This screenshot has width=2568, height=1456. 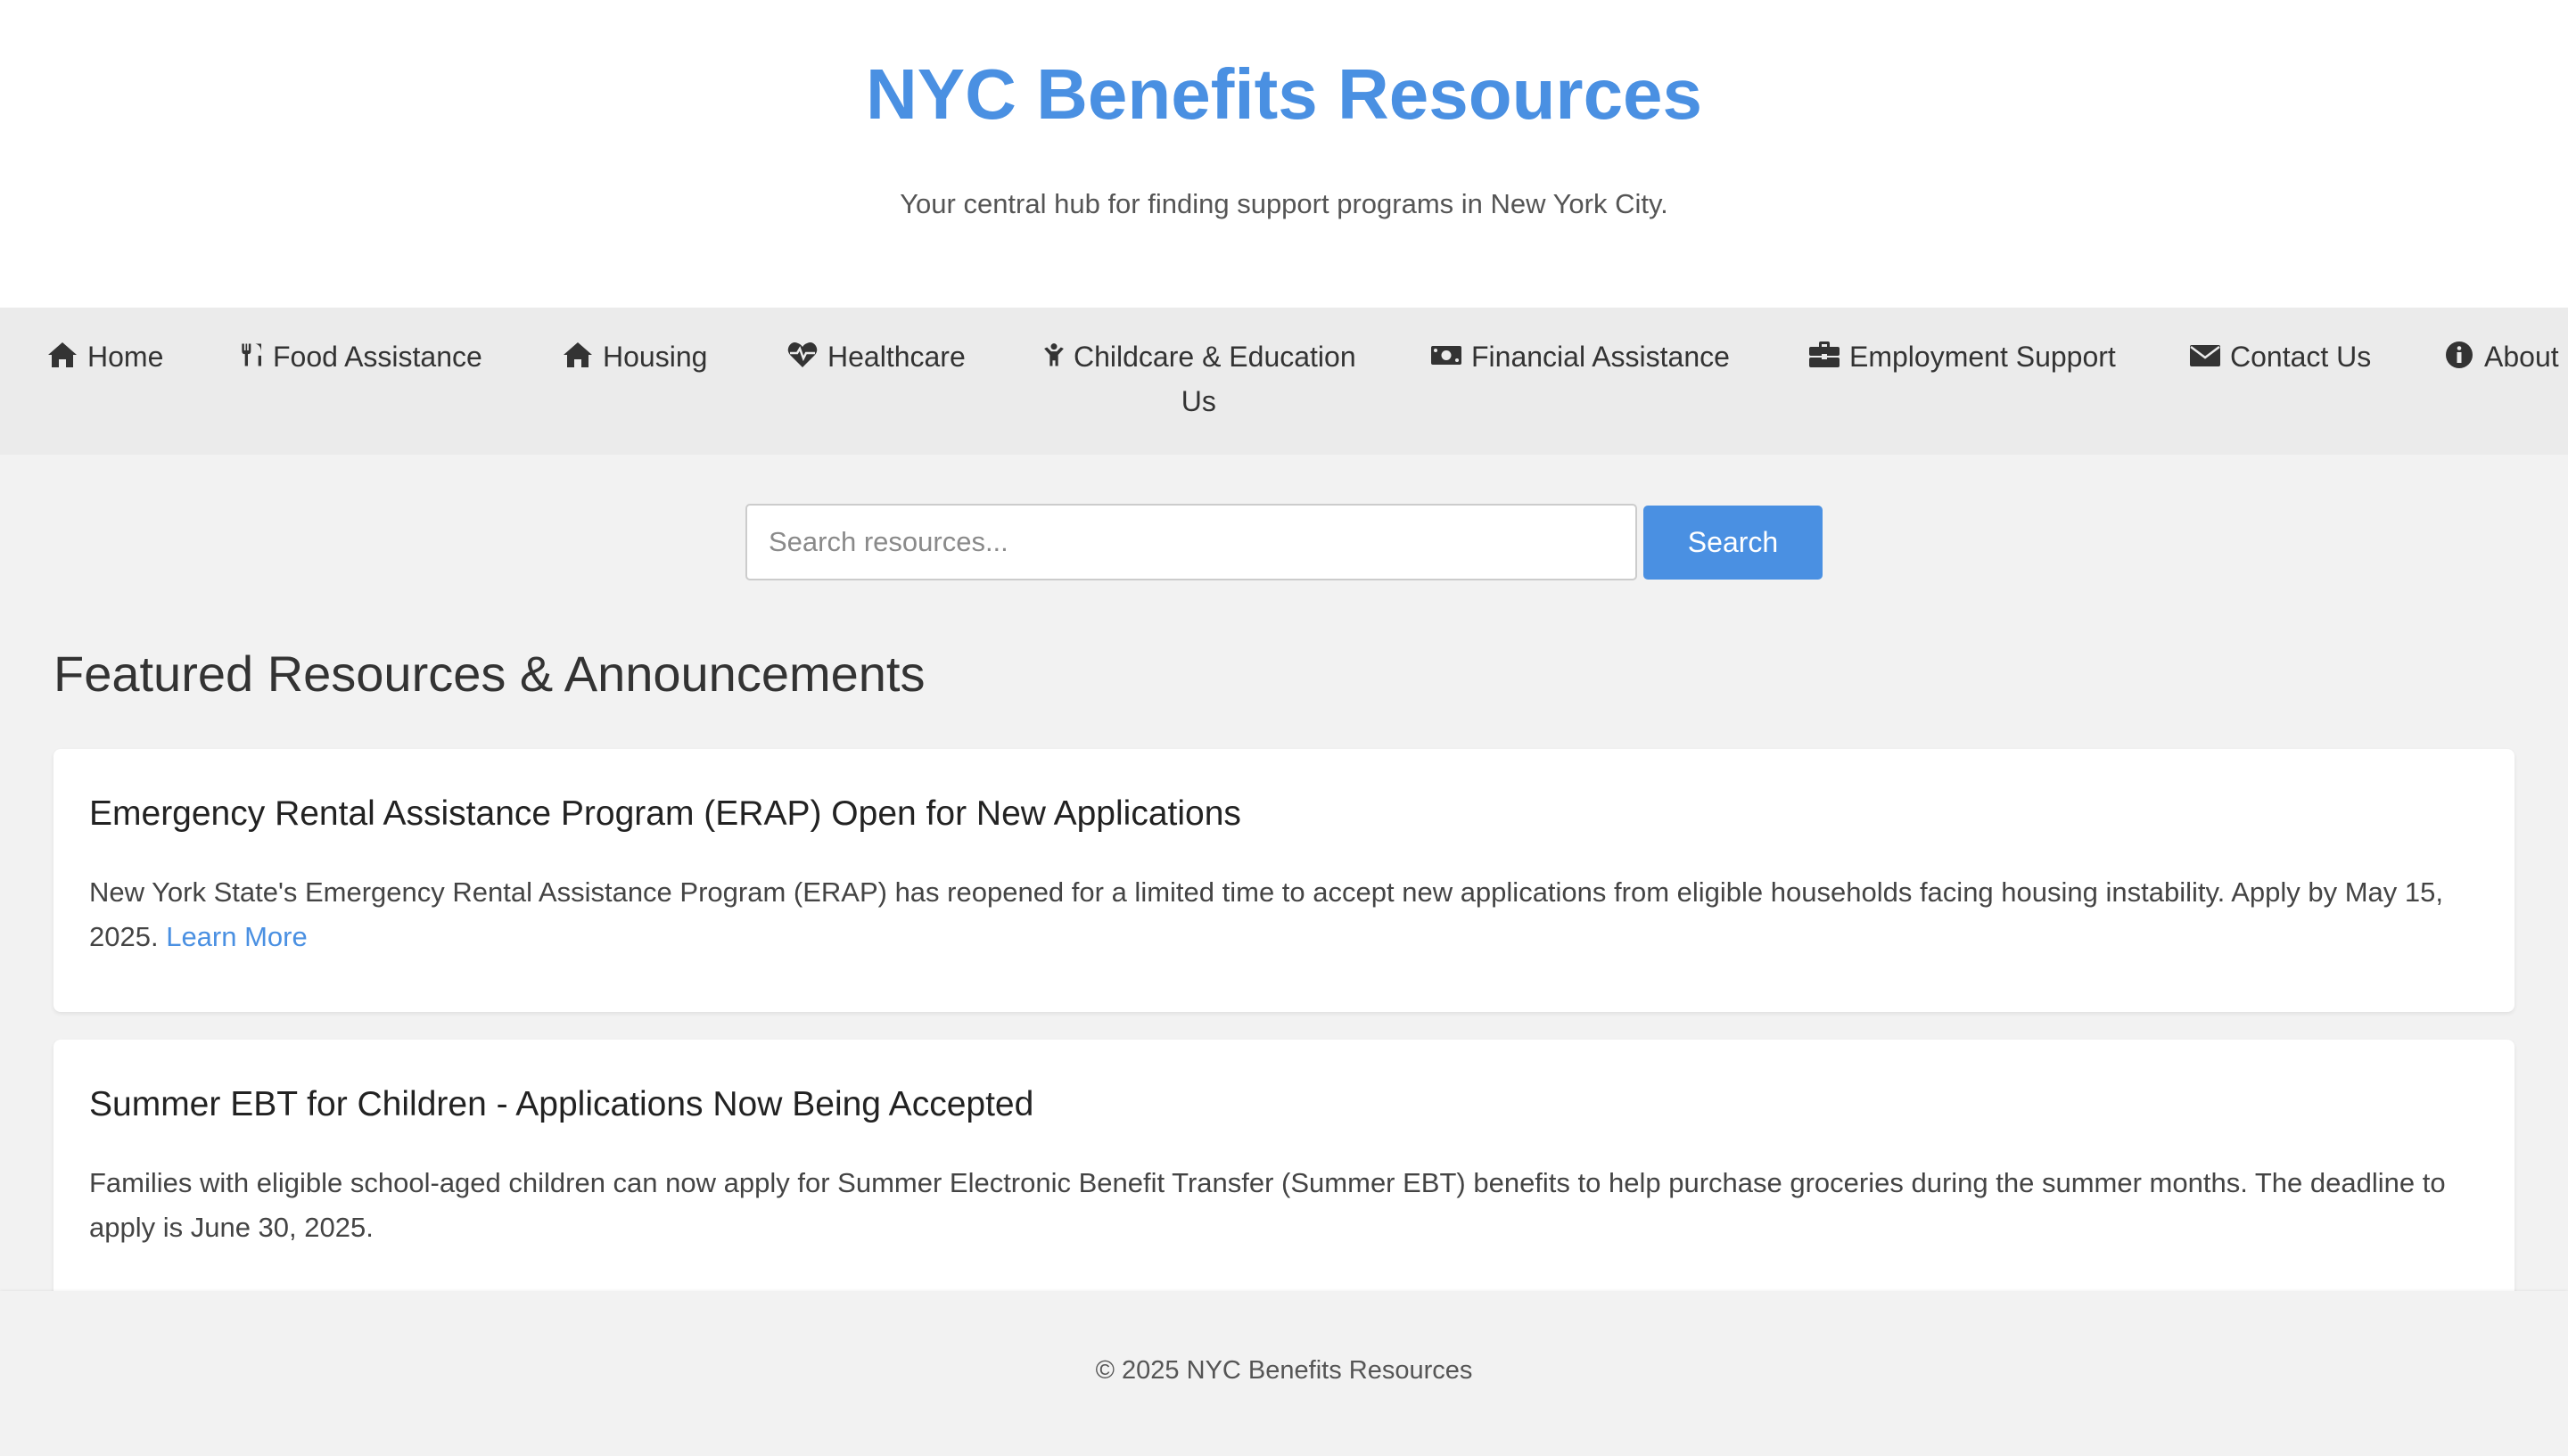 I want to click on nav-item-label: Employment Support, so click(x=1982, y=357).